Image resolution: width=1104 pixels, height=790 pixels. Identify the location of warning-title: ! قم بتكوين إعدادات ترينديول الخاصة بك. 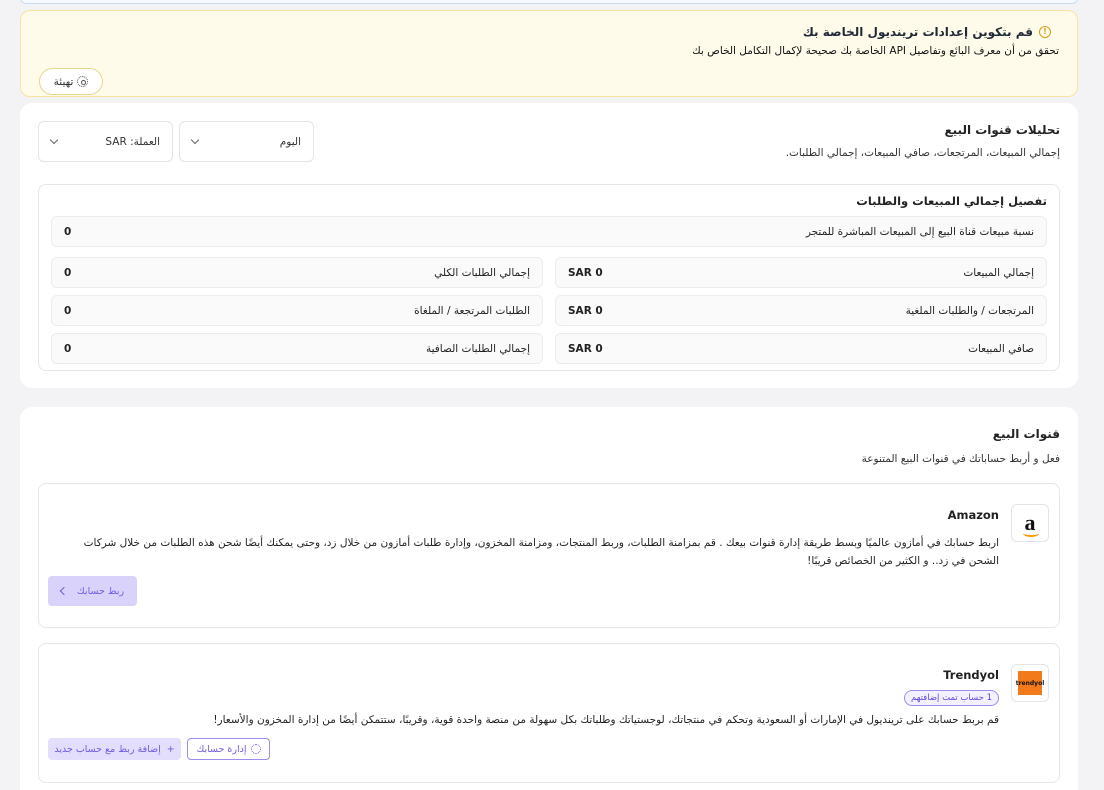
(927, 32).